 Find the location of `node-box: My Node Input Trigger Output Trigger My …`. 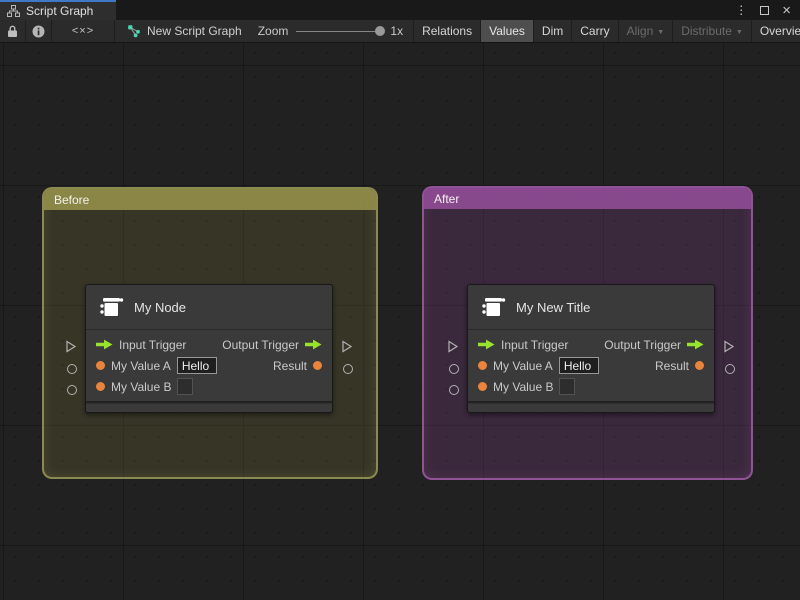

node-box: My Node Input Trigger Output Trigger My … is located at coordinates (209, 348).